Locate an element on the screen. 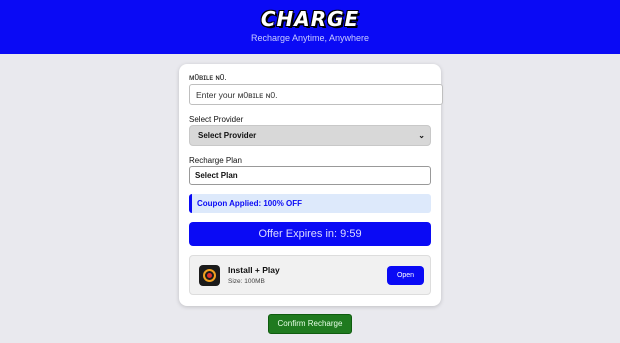 The width and height of the screenshot is (620, 343). recharge-plan-field: Select Plan is located at coordinates (310, 175).